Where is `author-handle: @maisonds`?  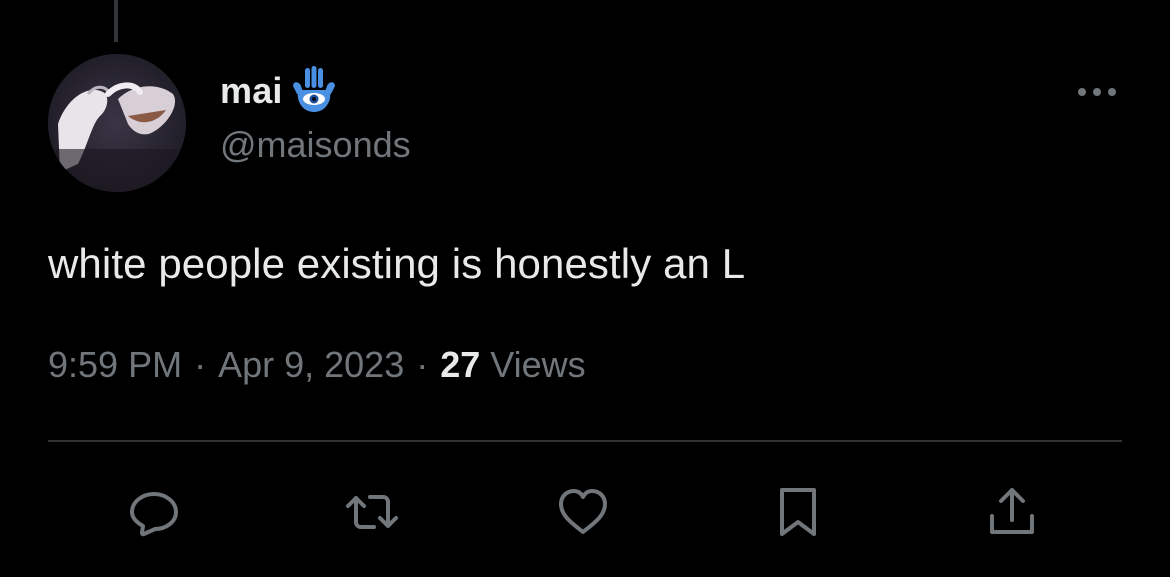 author-handle: @maisonds is located at coordinates (315, 145).